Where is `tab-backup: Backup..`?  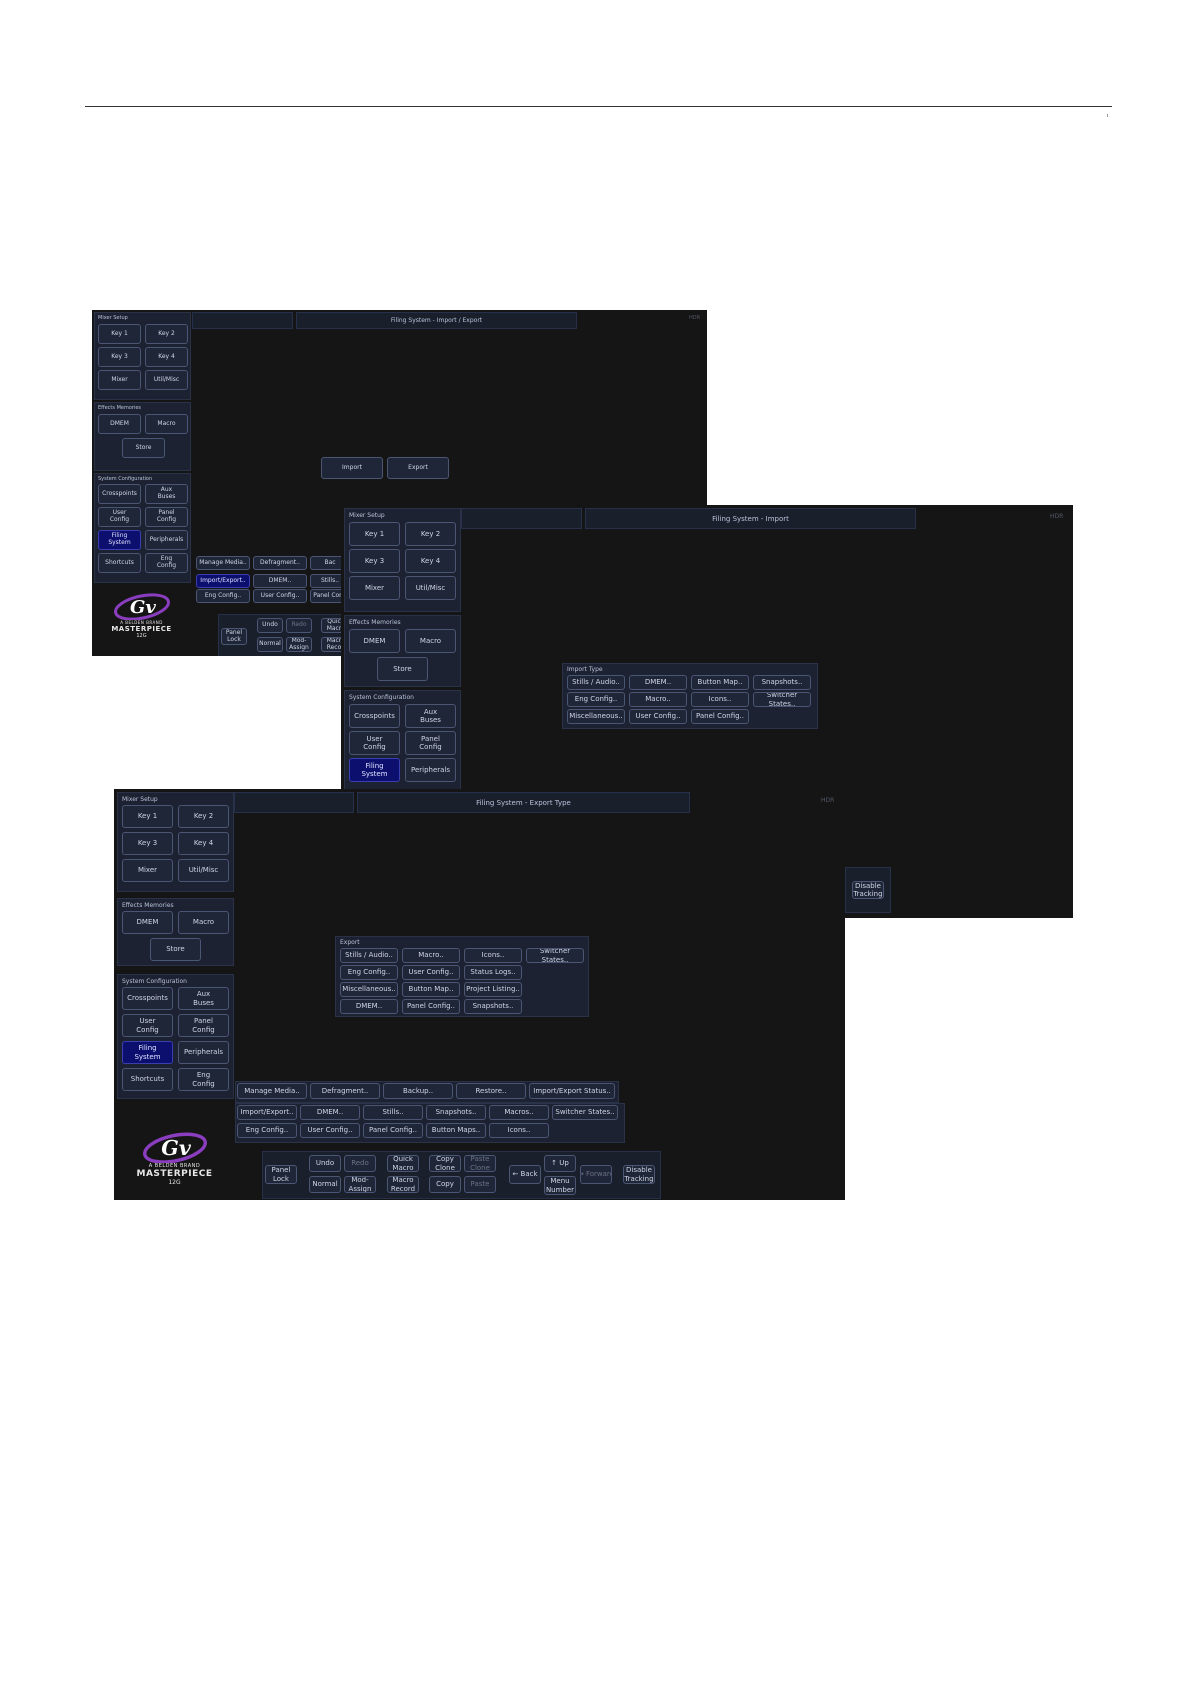
tab-backup: Backup.. is located at coordinates (418, 1091).